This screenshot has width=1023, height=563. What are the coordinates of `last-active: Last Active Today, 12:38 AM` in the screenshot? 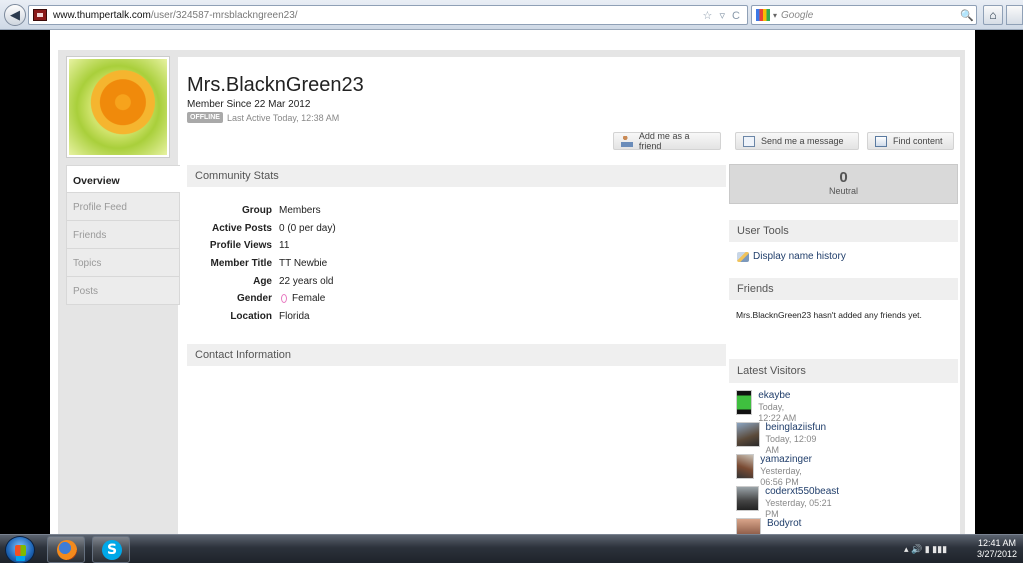 It's located at (283, 117).